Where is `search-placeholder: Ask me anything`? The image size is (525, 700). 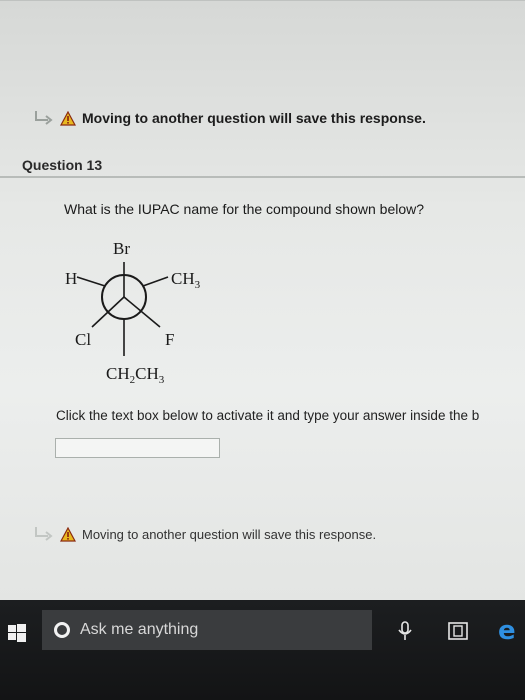 search-placeholder: Ask me anything is located at coordinates (139, 629).